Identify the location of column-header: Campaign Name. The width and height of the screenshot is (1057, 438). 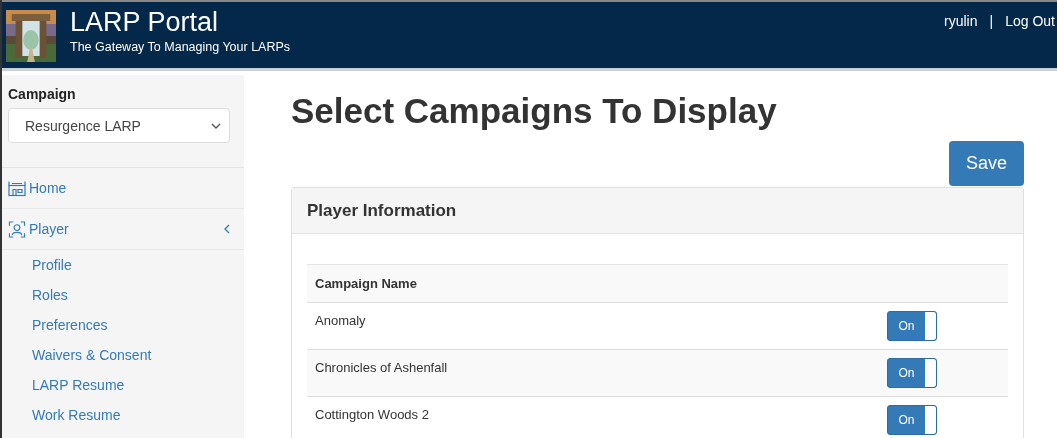
(596, 283).